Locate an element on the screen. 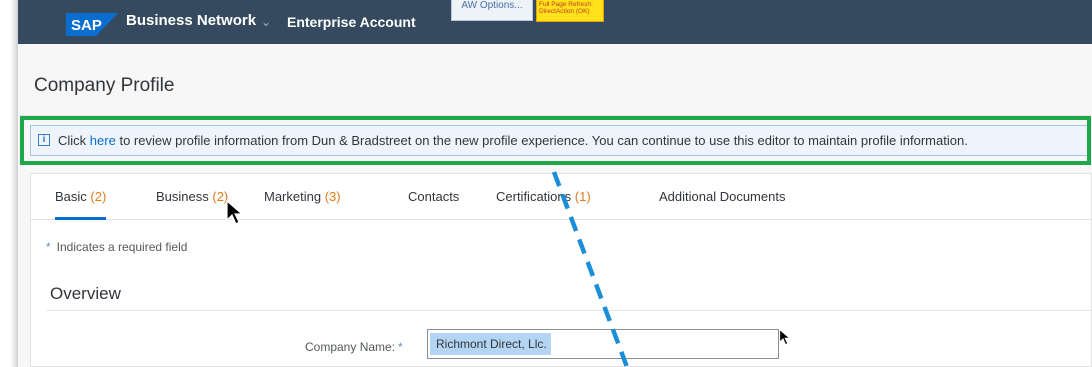  company-name-input: Richmont Direct, Llc. is located at coordinates (603, 344).